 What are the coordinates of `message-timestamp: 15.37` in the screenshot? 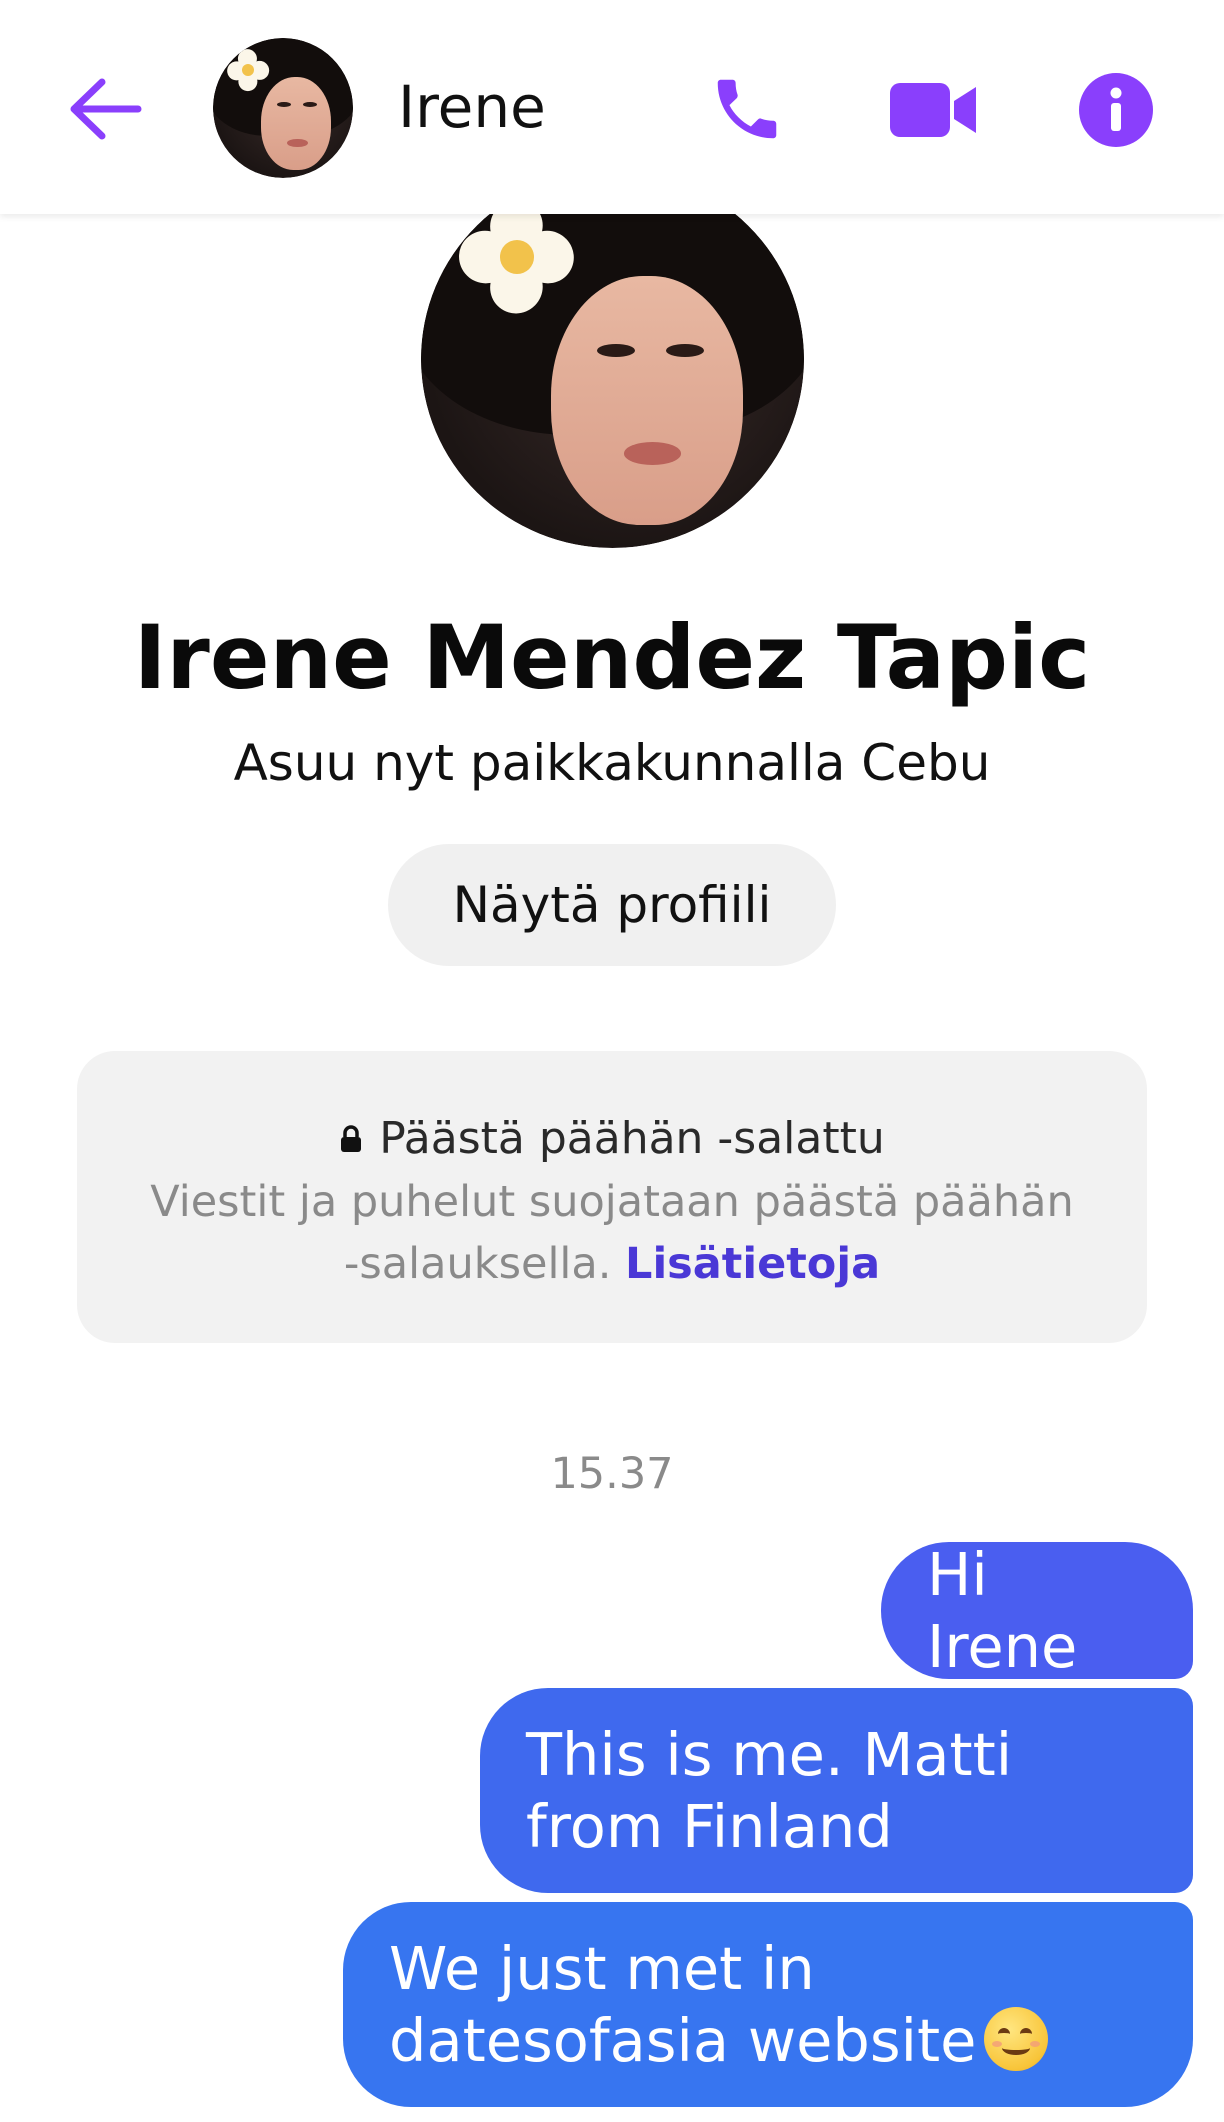 It's located at (612, 1474).